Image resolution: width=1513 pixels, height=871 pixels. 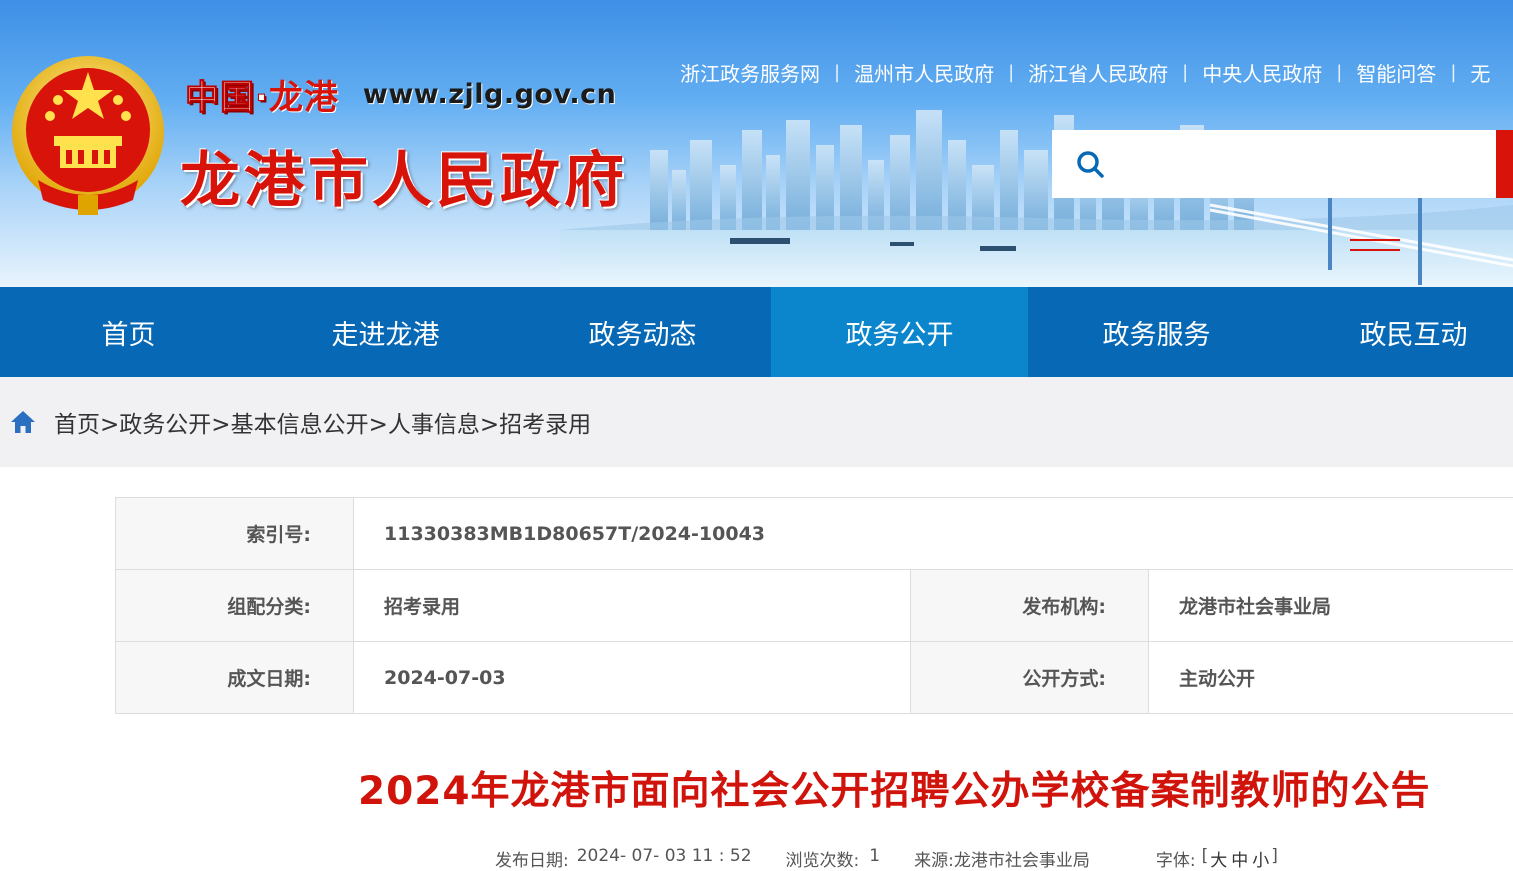 What do you see at coordinates (1262, 72) in the screenshot?
I see `top-link-central: 中央人民政府` at bounding box center [1262, 72].